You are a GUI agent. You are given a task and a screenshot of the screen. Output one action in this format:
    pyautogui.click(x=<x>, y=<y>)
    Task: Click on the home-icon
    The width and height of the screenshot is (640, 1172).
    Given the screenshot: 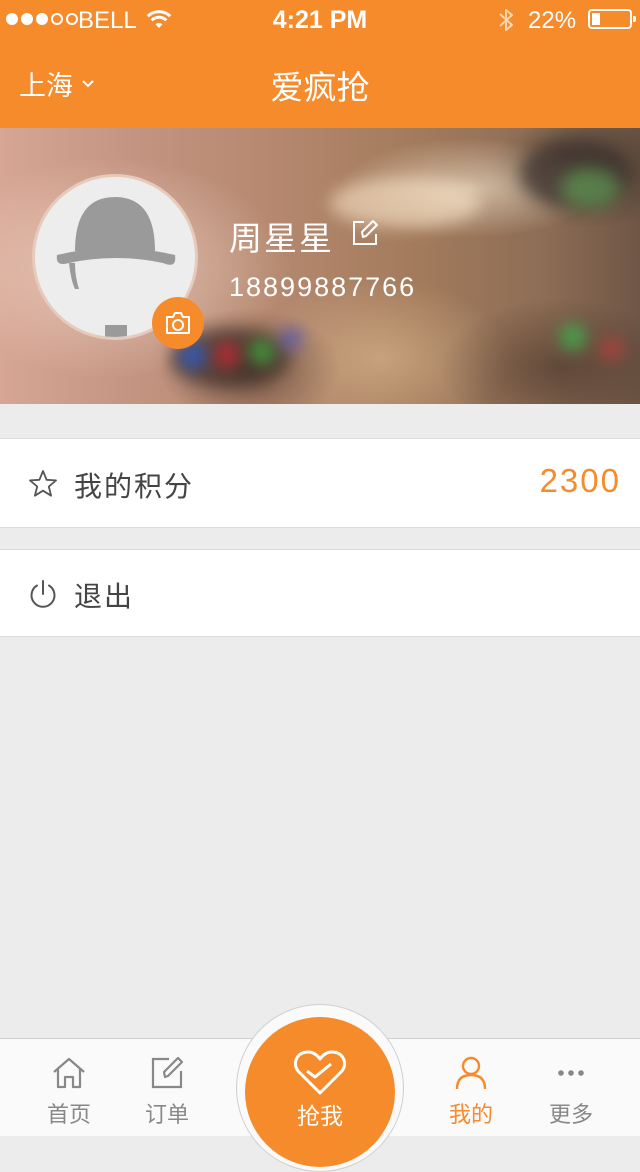 What is the action you would take?
    pyautogui.click(x=69, y=1073)
    